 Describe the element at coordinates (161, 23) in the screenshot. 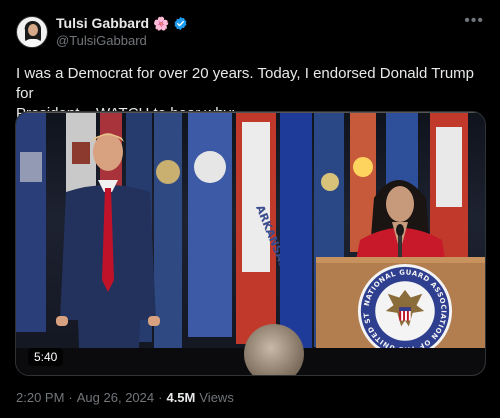

I see `flower-emoji: 🌸` at that location.